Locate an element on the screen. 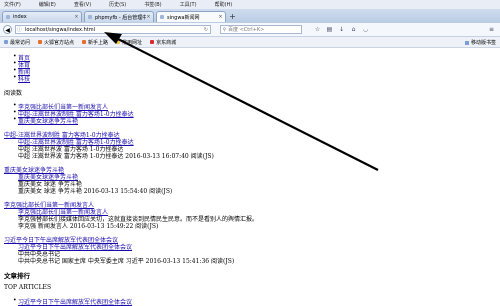  menu-file: 文件(F) is located at coordinates (12, 4).